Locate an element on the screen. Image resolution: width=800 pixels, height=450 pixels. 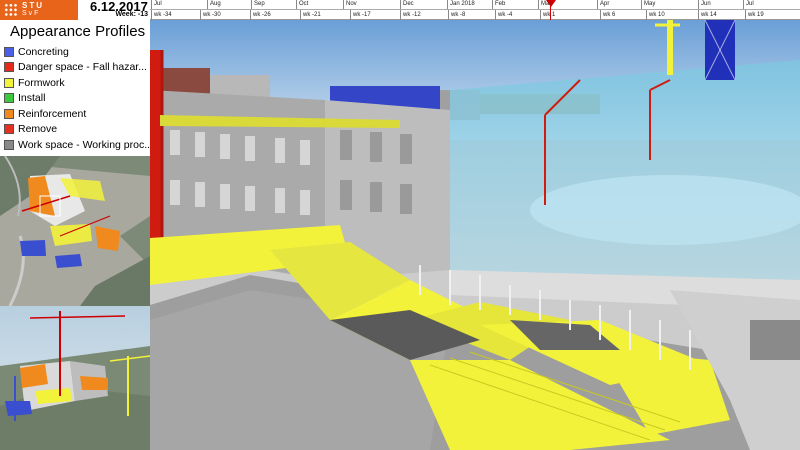
timeline-month: Jun is located at coordinates (722, 4).